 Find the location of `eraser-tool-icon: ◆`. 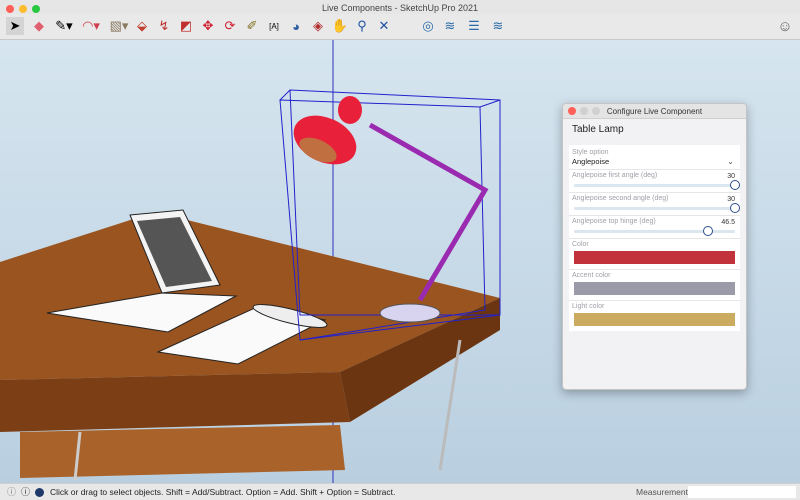

eraser-tool-icon: ◆ is located at coordinates (39, 26).